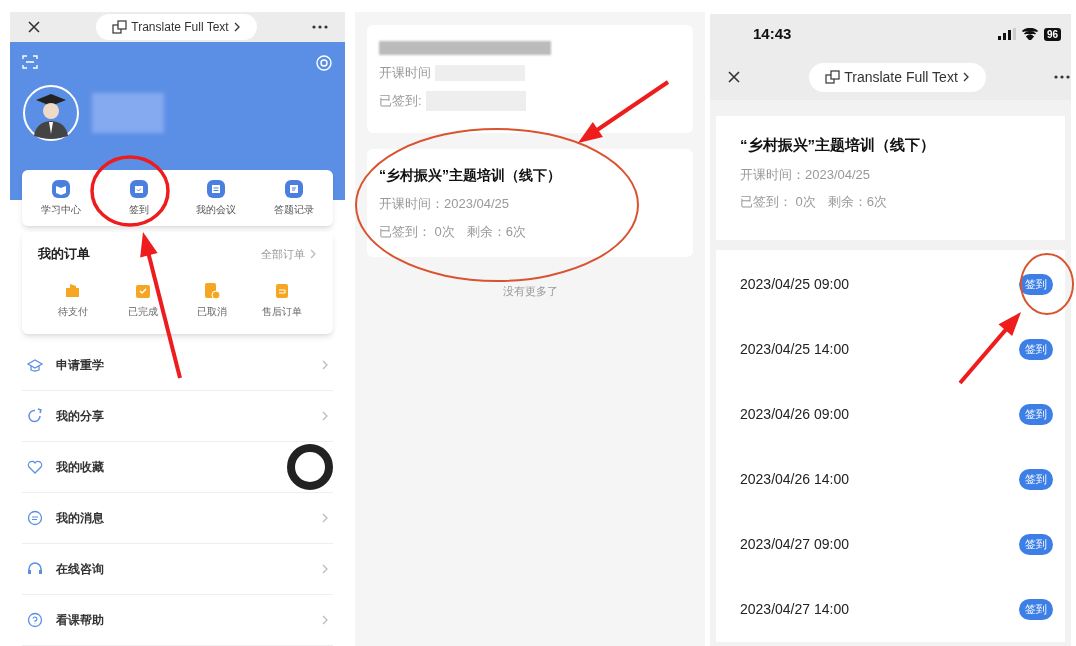  What do you see at coordinates (794, 284) in the screenshot?
I see `session-time: 2023/04/25 09:00` at bounding box center [794, 284].